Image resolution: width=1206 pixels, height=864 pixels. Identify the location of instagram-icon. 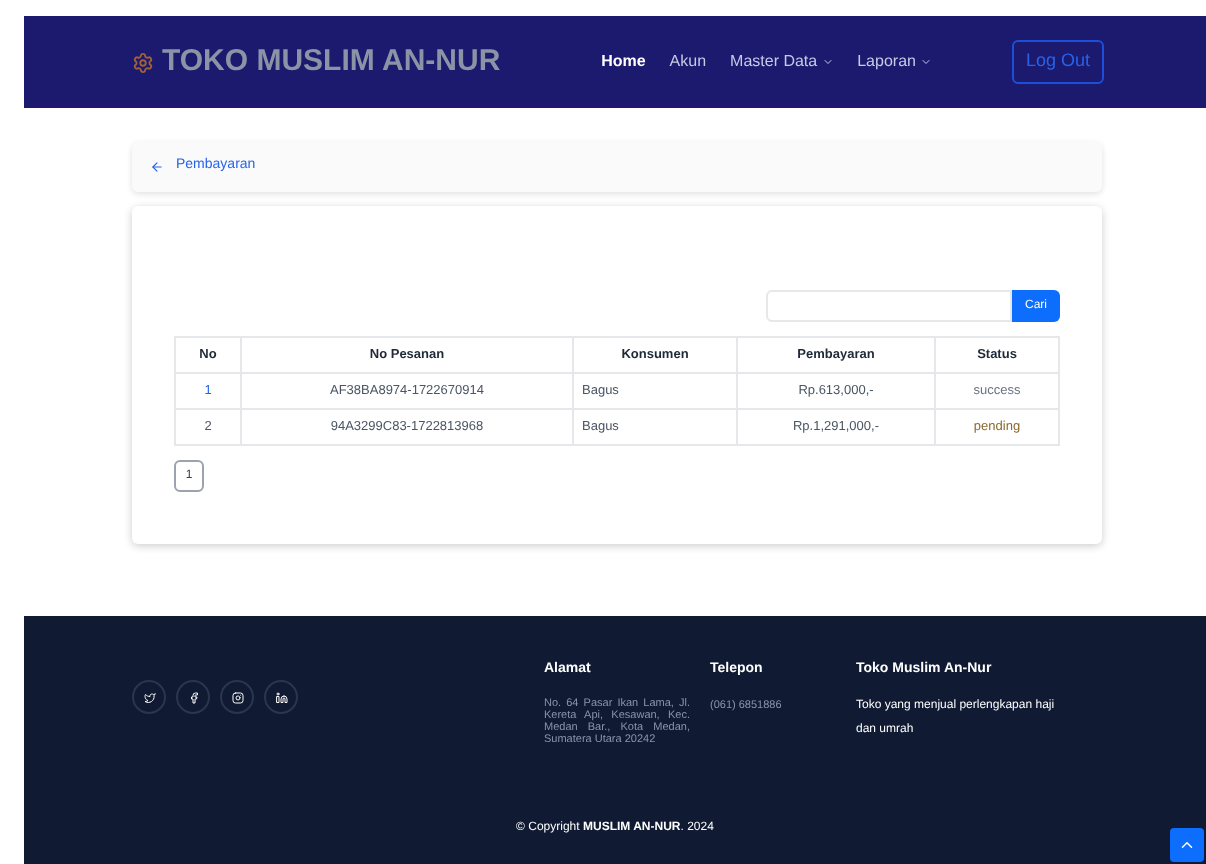
(237, 697).